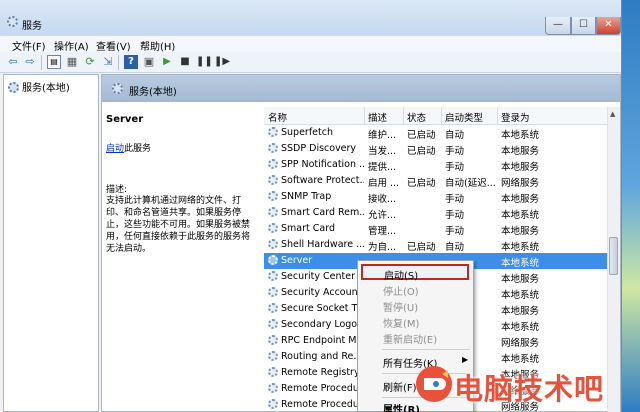 This screenshot has height=412, width=640. Describe the element at coordinates (437, 181) in the screenshot. I see `table-row: Software Protect... 启用 ... 已启动 自动(延迟... 网络服务` at that location.